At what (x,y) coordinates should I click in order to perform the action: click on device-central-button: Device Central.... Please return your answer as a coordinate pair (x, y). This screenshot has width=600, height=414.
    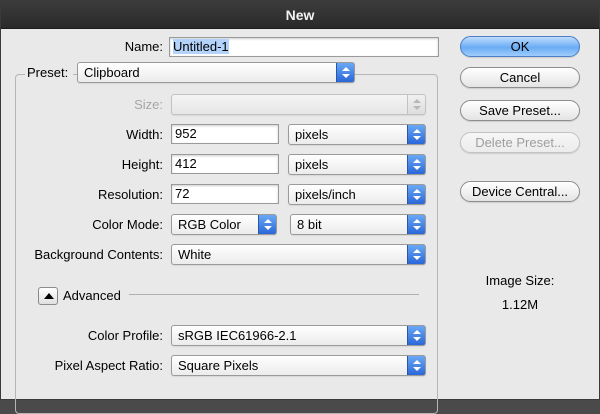
    Looking at the image, I should click on (520, 191).